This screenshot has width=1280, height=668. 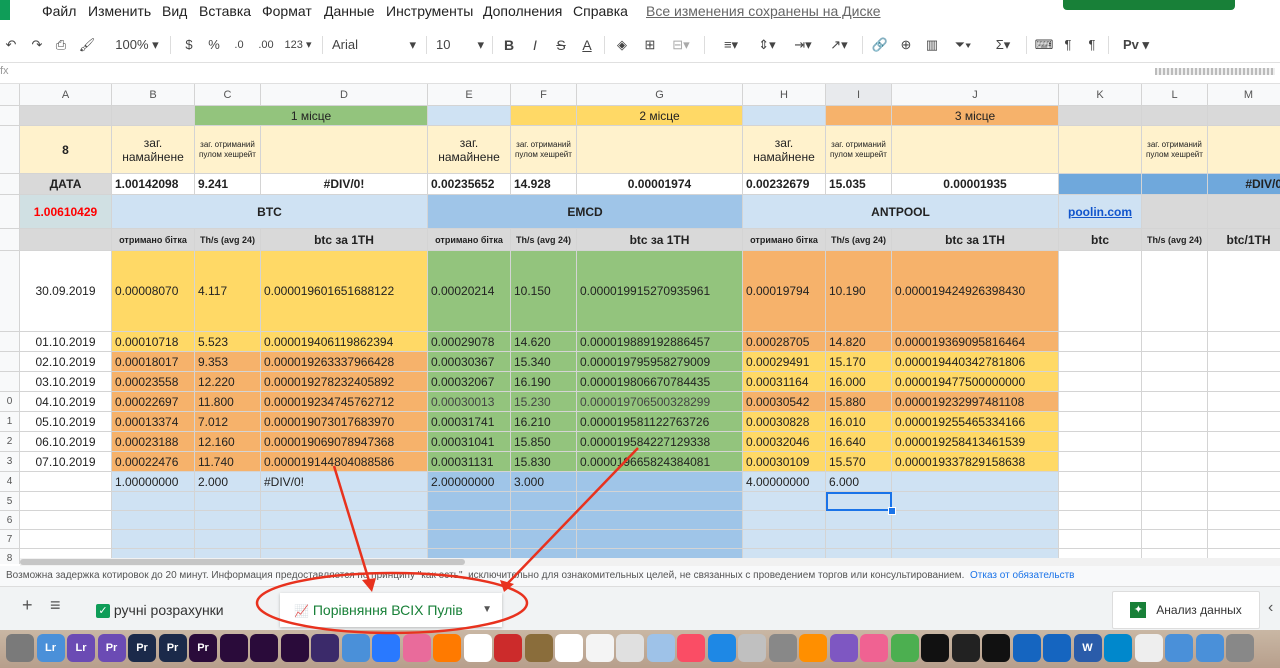 What do you see at coordinates (1136, 45) in the screenshot?
I see `input-language-select: Рv ▾` at bounding box center [1136, 45].